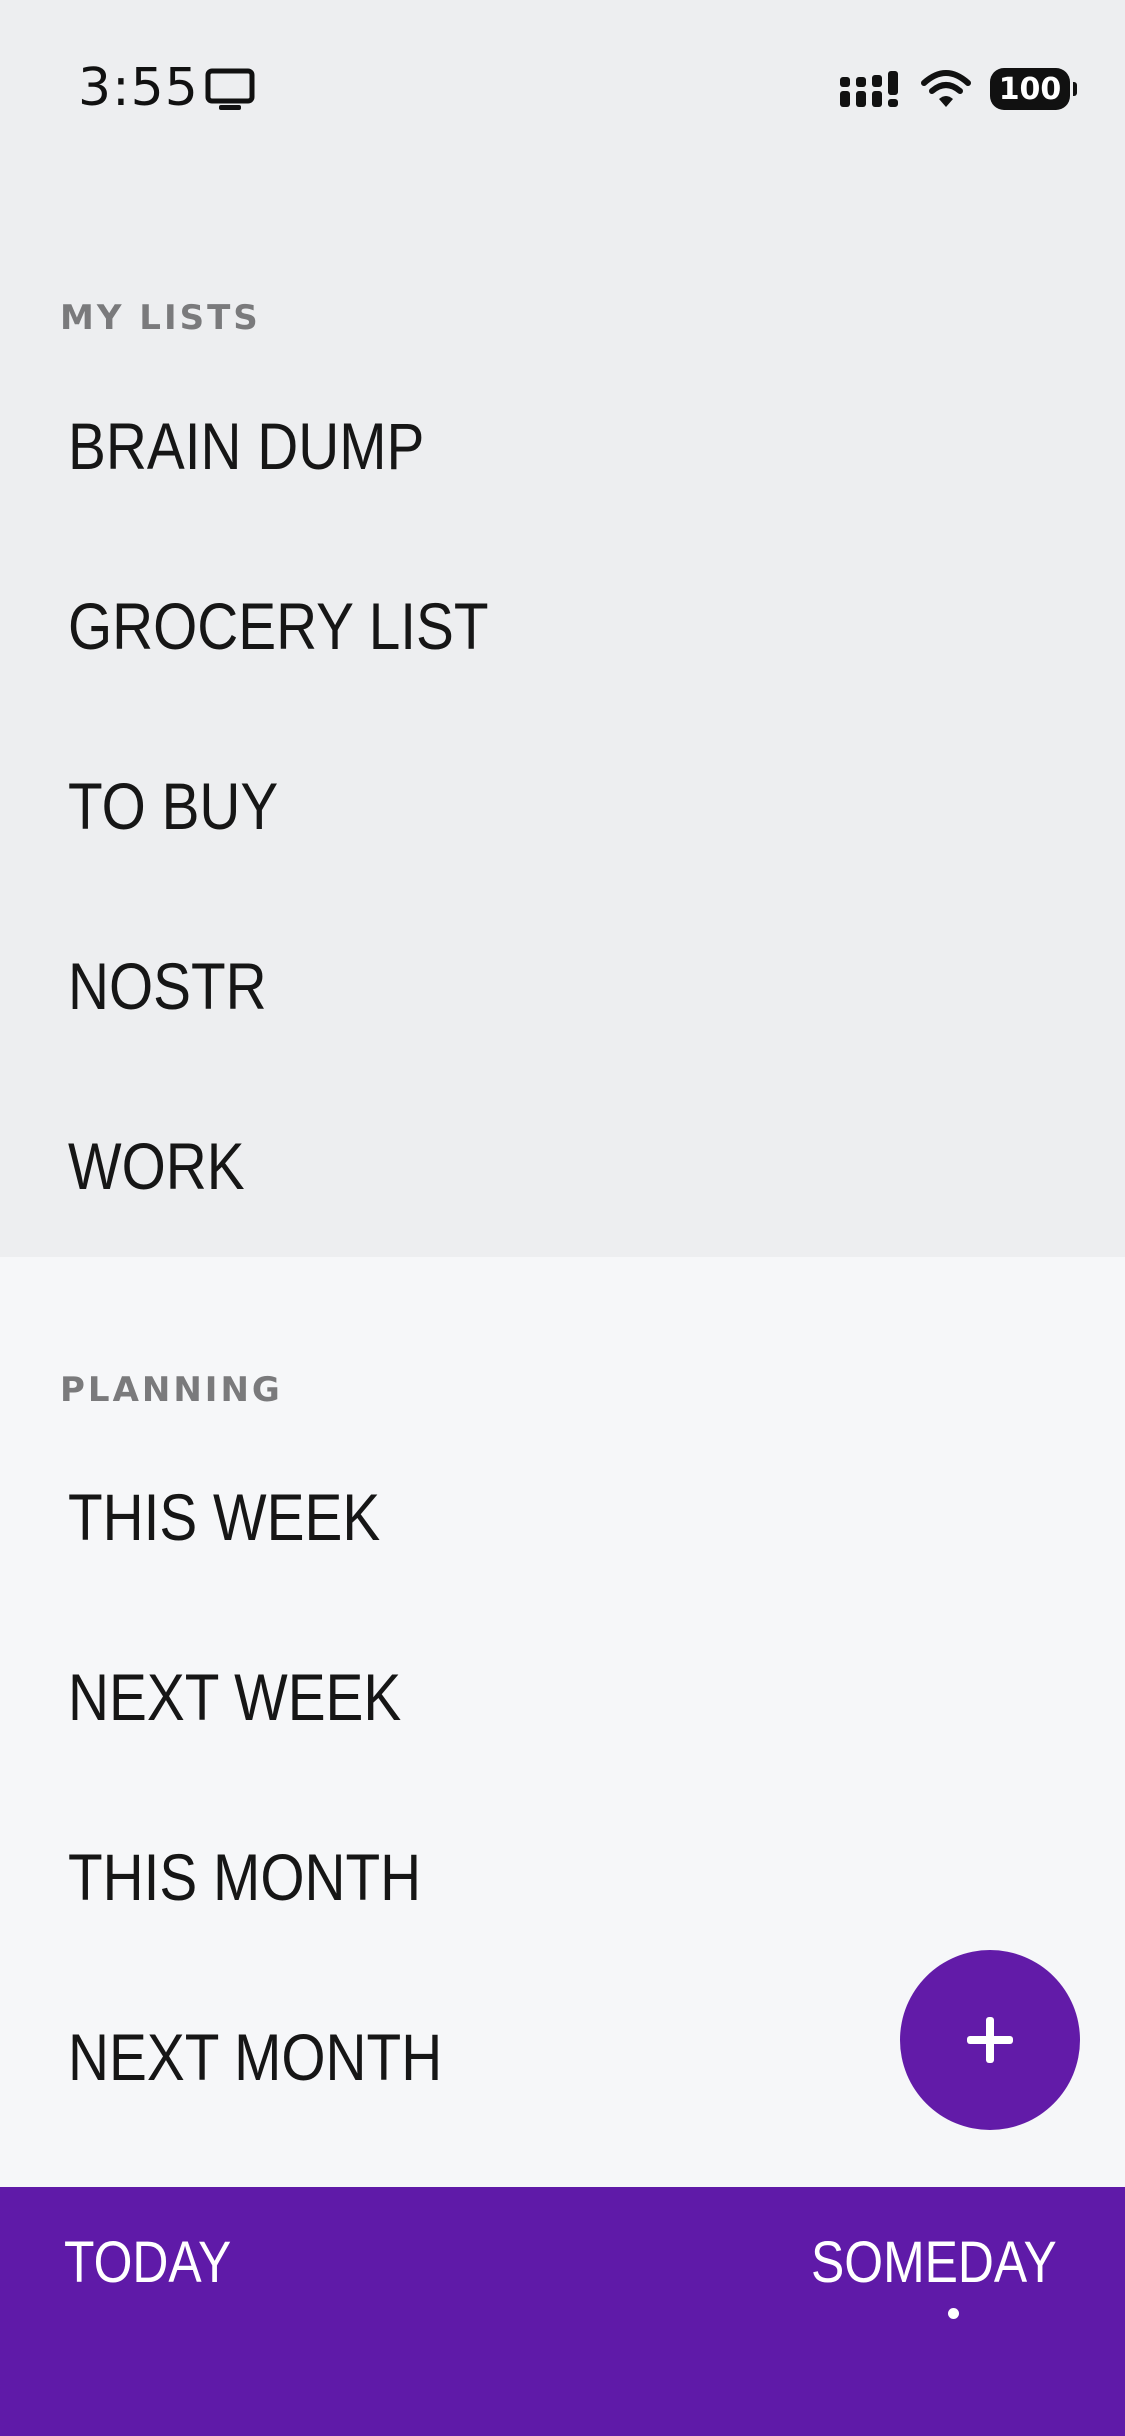 This screenshot has width=1125, height=2436. I want to click on list-item-work: WORK, so click(156, 1166).